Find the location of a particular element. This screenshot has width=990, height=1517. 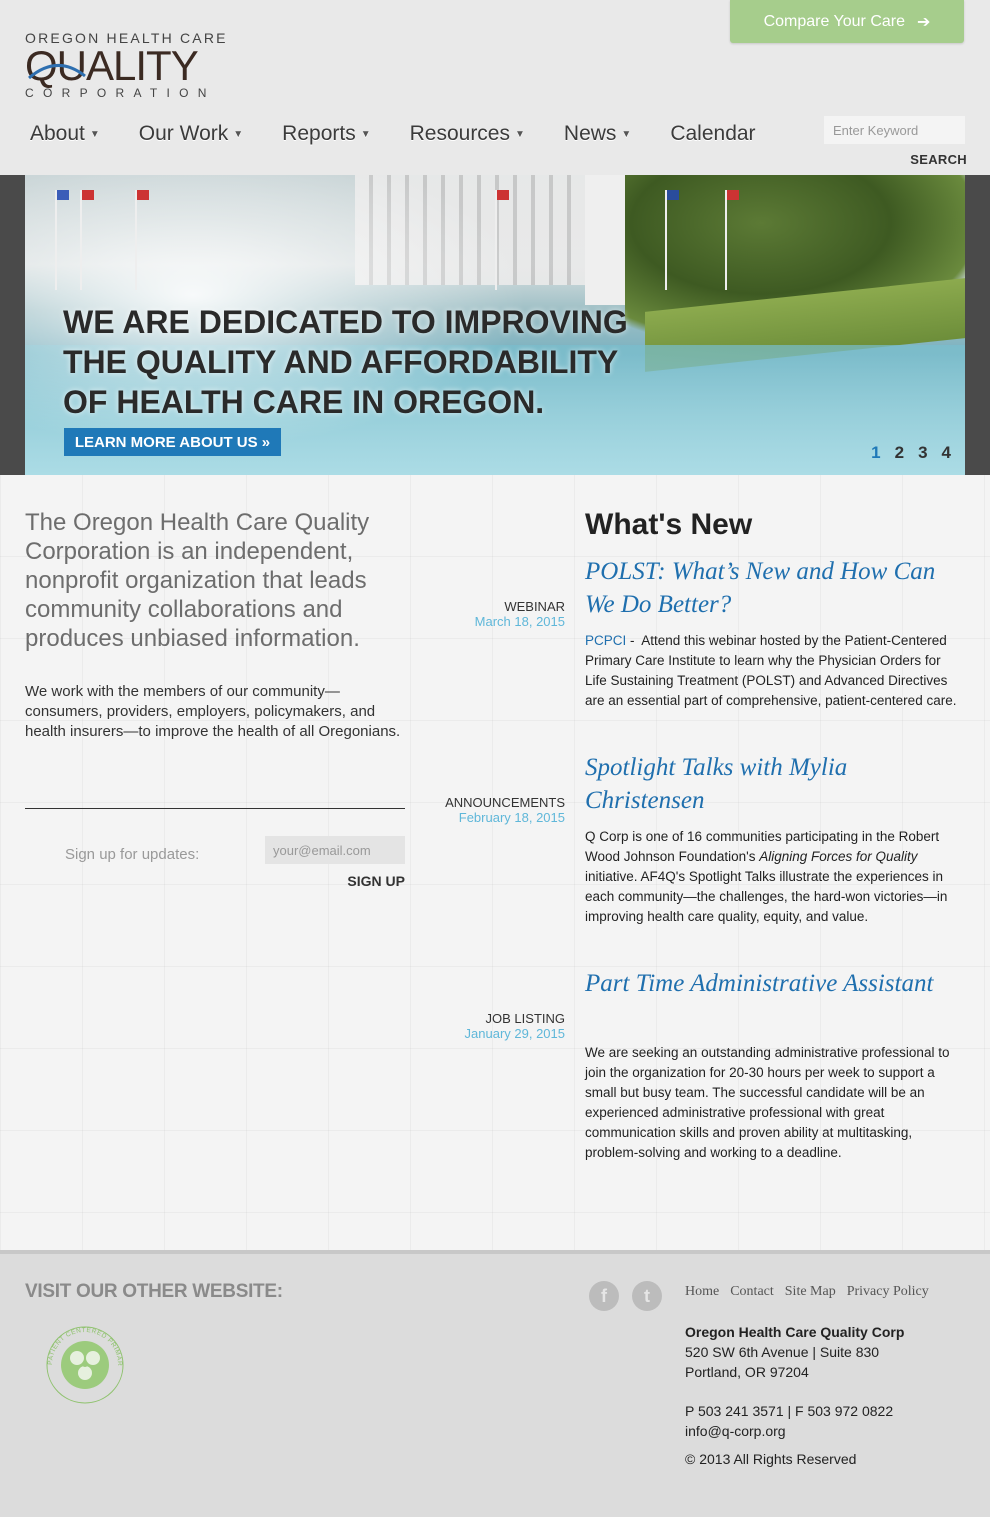

divider is located at coordinates (215, 808).